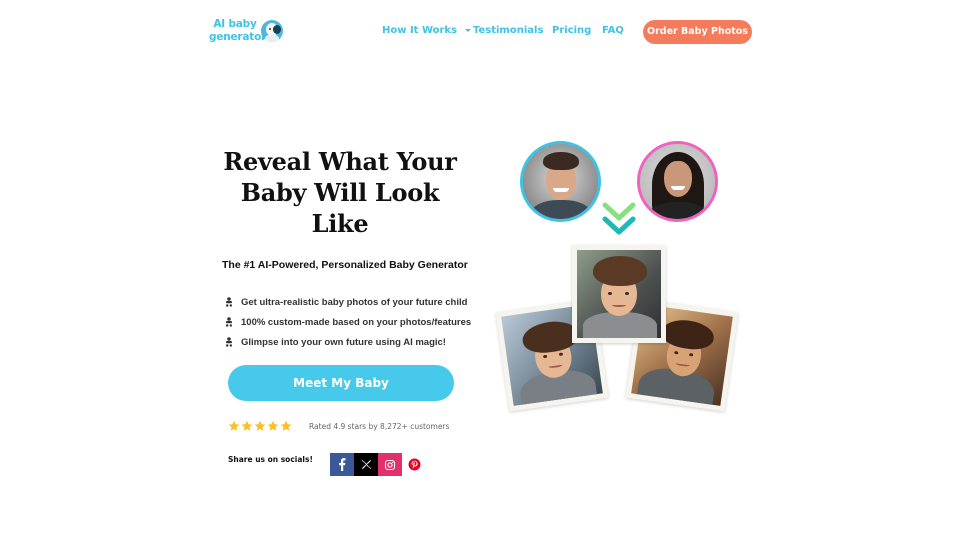  What do you see at coordinates (677, 181) in the screenshot?
I see `mother-photo` at bounding box center [677, 181].